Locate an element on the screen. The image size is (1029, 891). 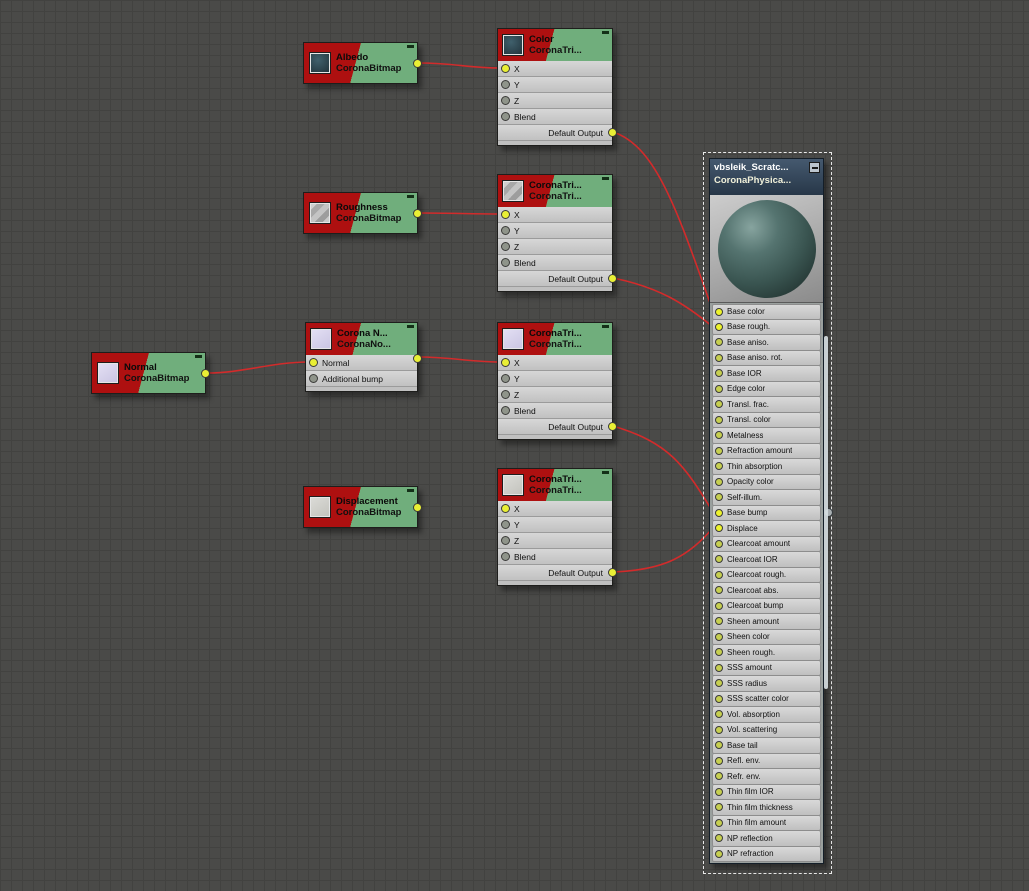
material-slot-displace: Displace is located at coordinates (766, 529).